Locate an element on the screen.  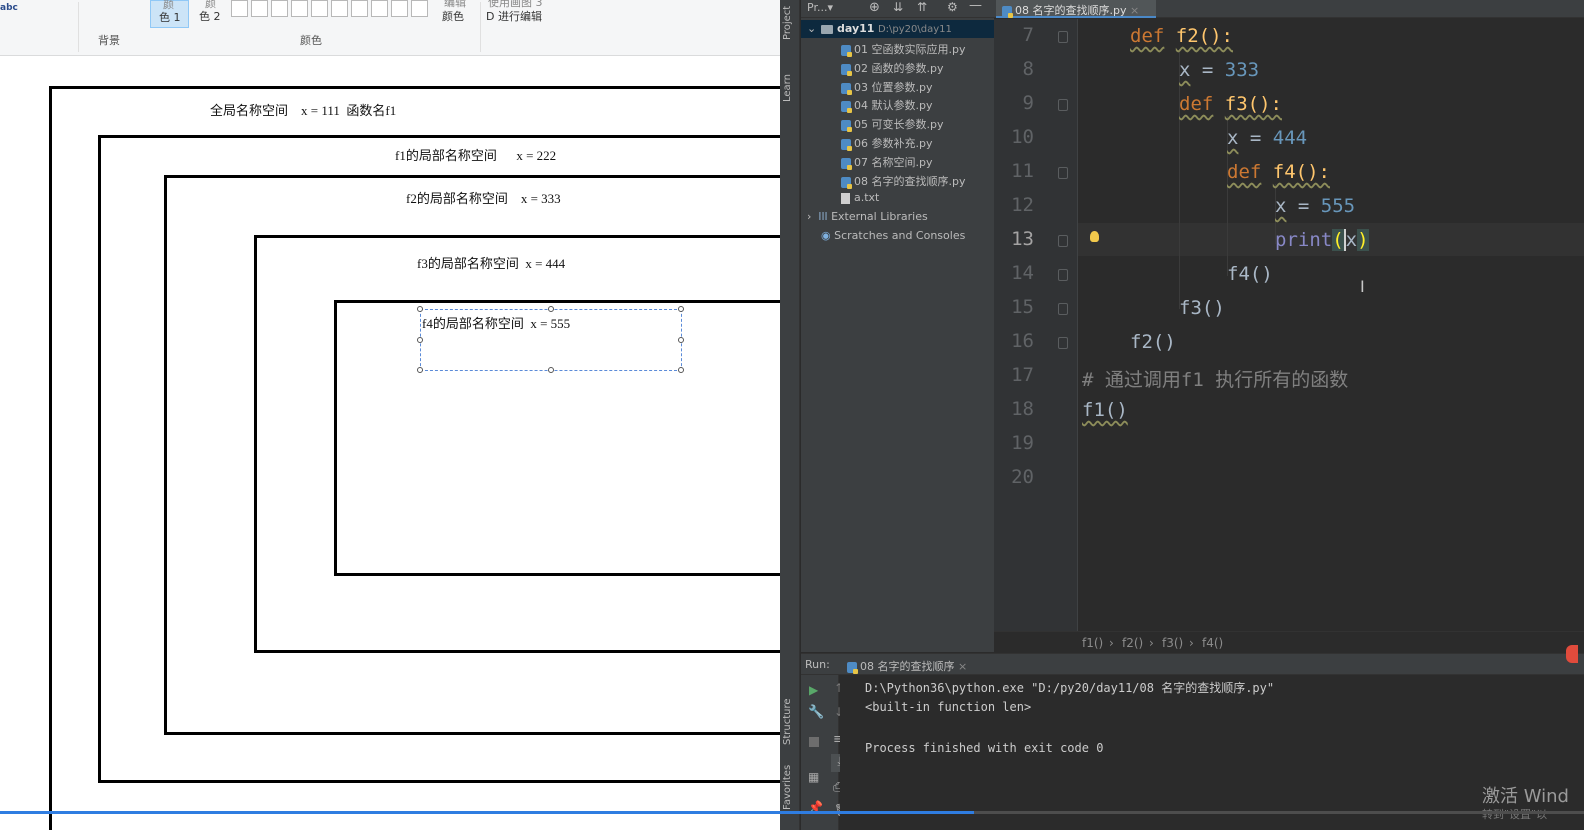
tree-file: 08 名字的查找顺序.py is located at coordinates (903, 181).